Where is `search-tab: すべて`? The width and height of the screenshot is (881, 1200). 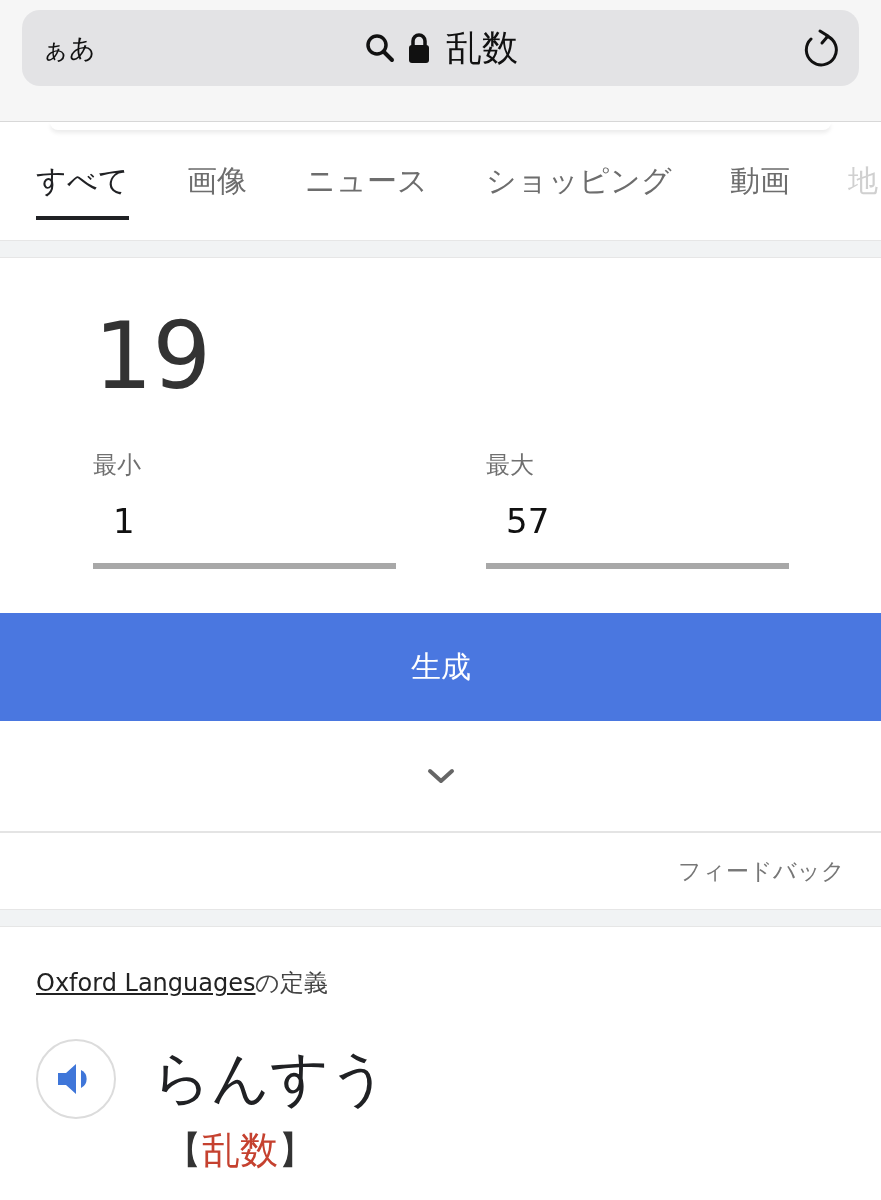 search-tab: すべて is located at coordinates (82, 190).